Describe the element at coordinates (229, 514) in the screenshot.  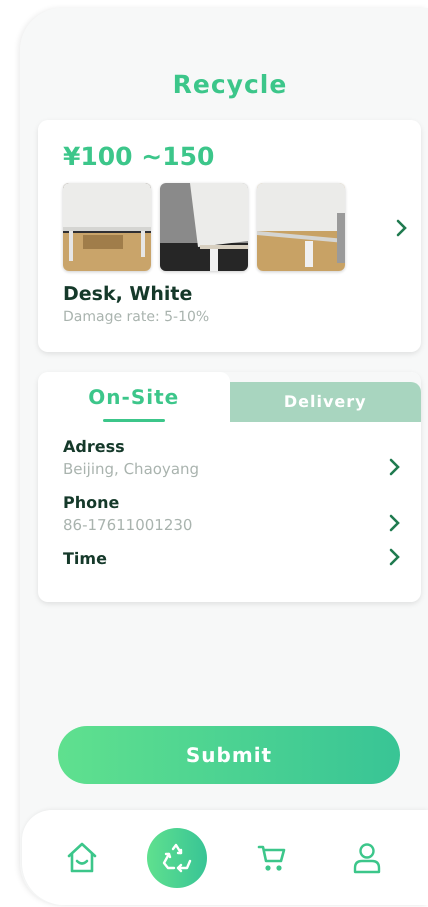
I see `form-row: Phone 86-17611001230` at that location.